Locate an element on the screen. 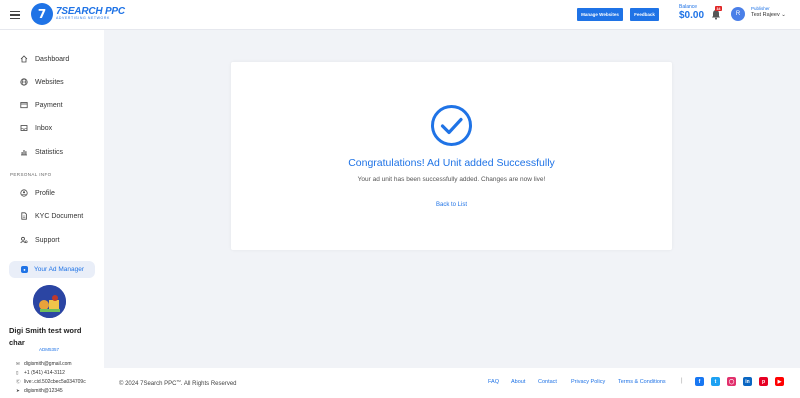 The height and width of the screenshot is (398, 800). sidebar-item-label: KYC Document is located at coordinates (59, 216).